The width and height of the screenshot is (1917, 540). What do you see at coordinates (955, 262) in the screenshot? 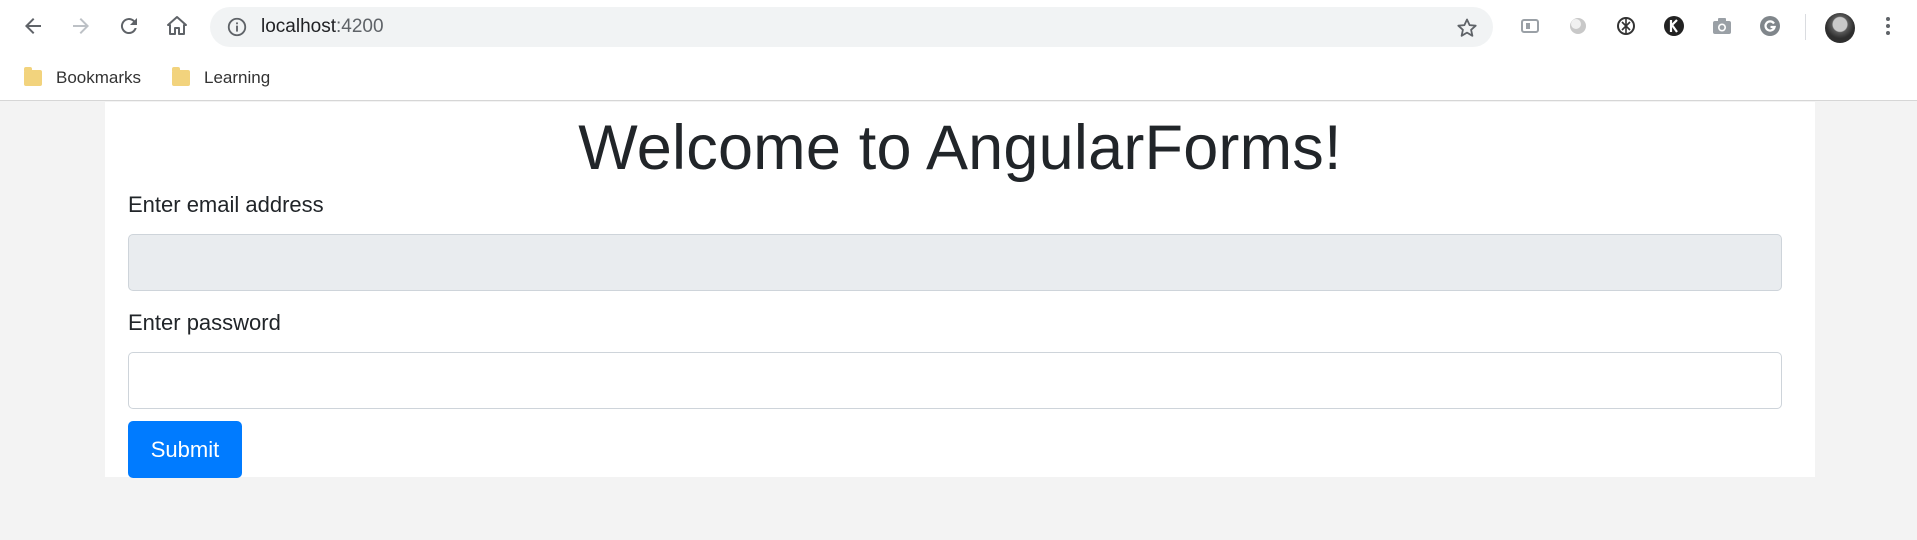
I see `email-field` at bounding box center [955, 262].